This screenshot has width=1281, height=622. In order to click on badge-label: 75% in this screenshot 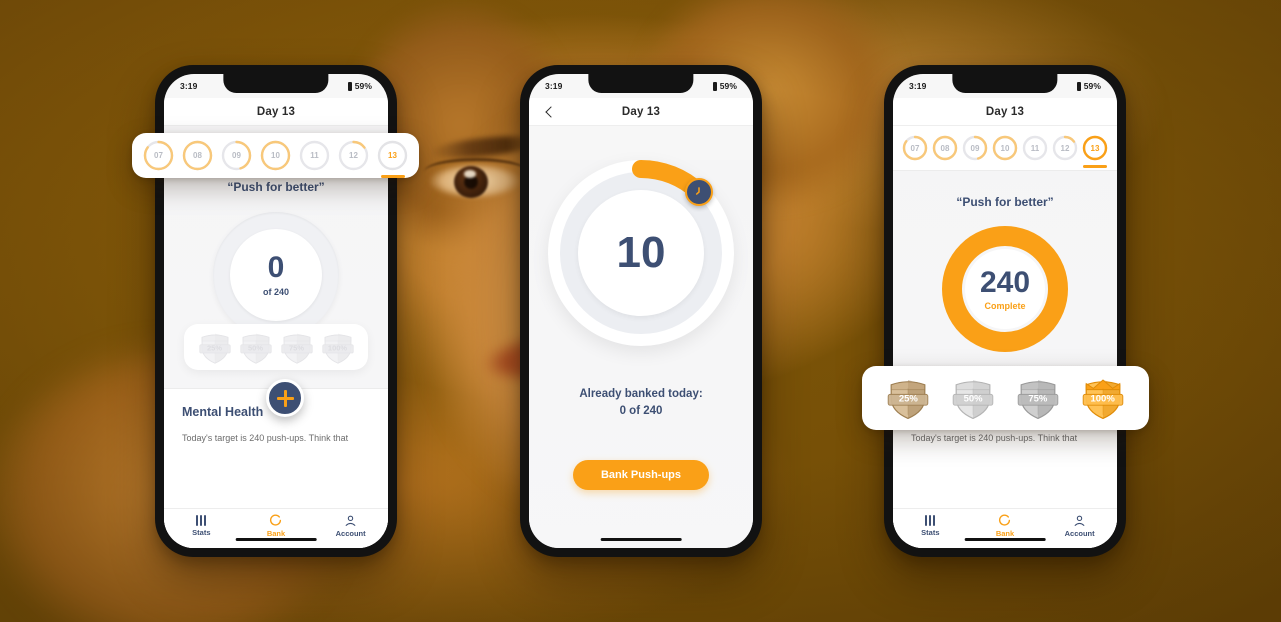, I will do `click(1038, 399)`.